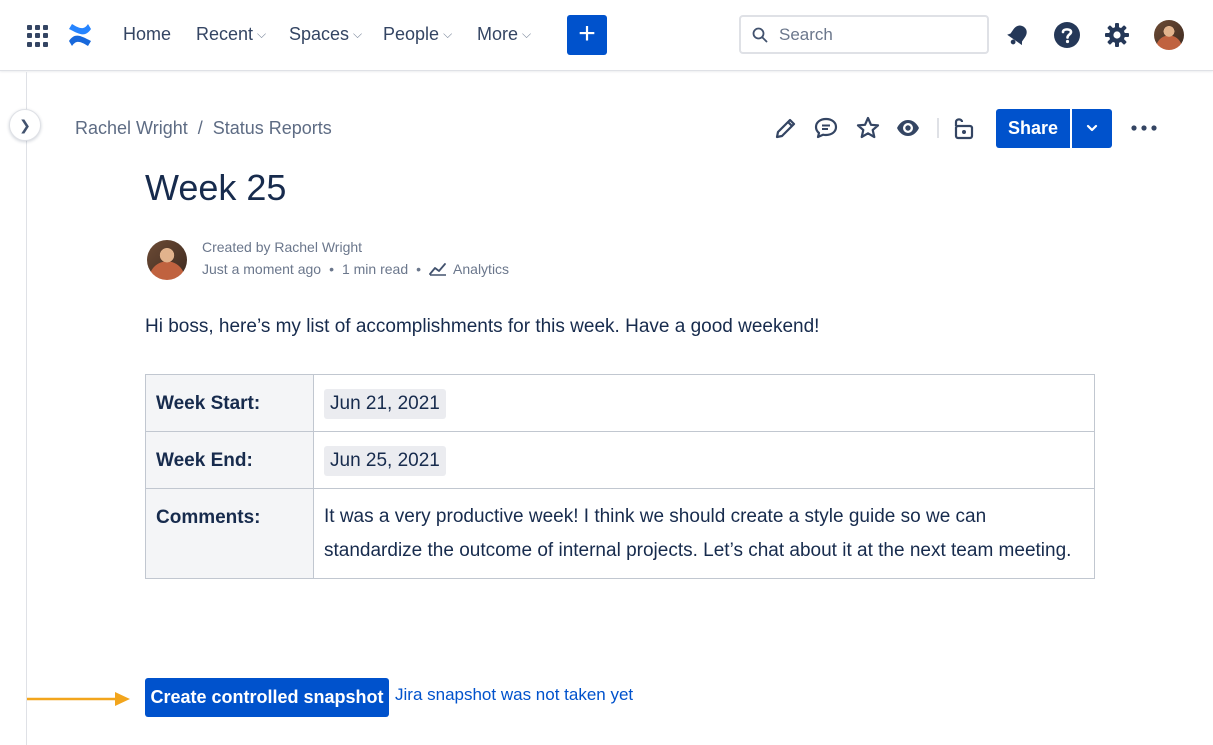 This screenshot has width=1213, height=745. What do you see at coordinates (498, 34) in the screenshot?
I see `nav-more-label: More` at bounding box center [498, 34].